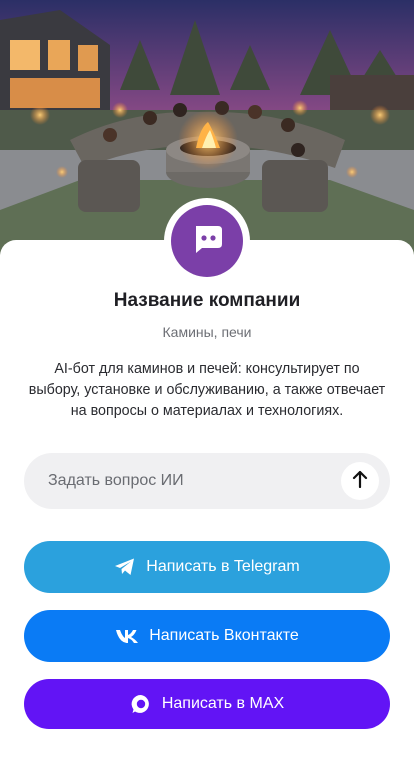 The width and height of the screenshot is (414, 770). What do you see at coordinates (125, 567) in the screenshot?
I see `telegram-icon` at bounding box center [125, 567].